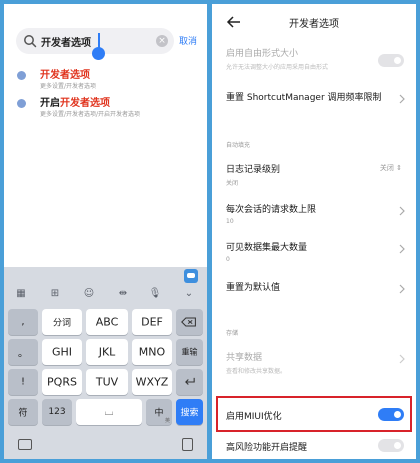 Image resolution: width=420 pixels, height=463 pixels. Describe the element at coordinates (30, 41) in the screenshot. I see `search-icon` at that location.